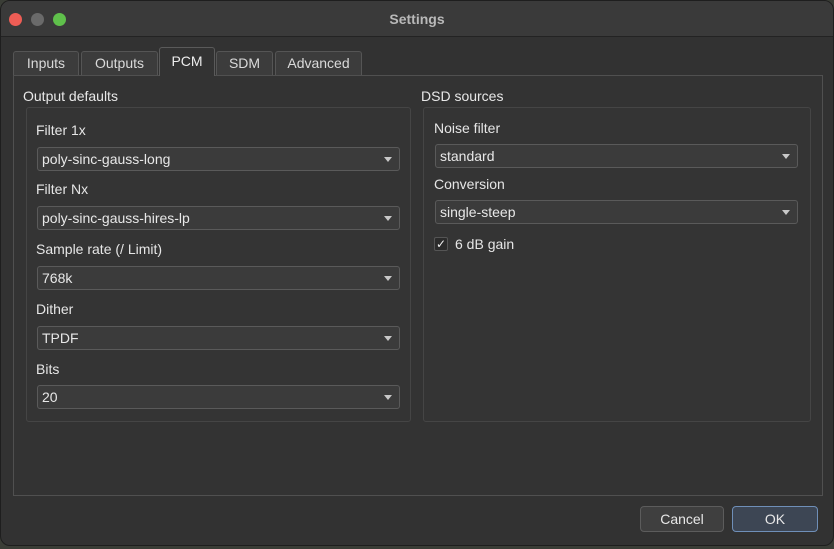 The image size is (834, 549). Describe the element at coordinates (218, 338) in the screenshot. I see `dither-select: TPDF` at that location.